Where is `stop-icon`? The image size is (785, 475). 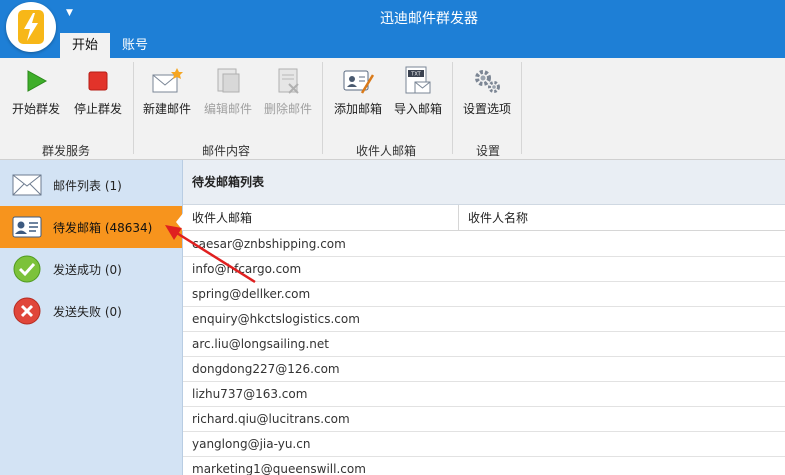 stop-icon is located at coordinates (98, 81).